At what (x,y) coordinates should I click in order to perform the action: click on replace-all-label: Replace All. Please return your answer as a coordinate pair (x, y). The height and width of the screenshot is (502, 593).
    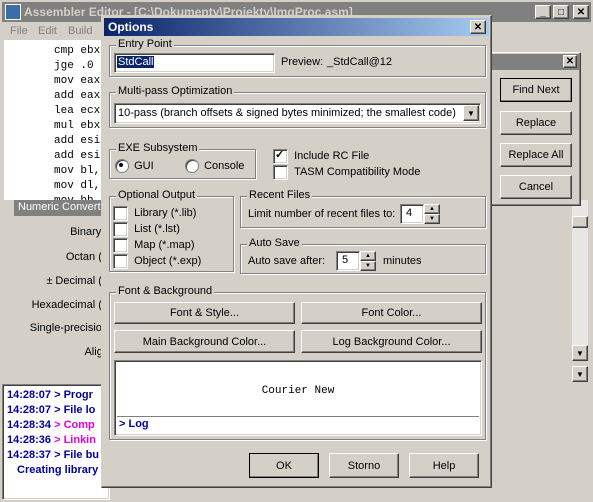
    Looking at the image, I should click on (536, 155).